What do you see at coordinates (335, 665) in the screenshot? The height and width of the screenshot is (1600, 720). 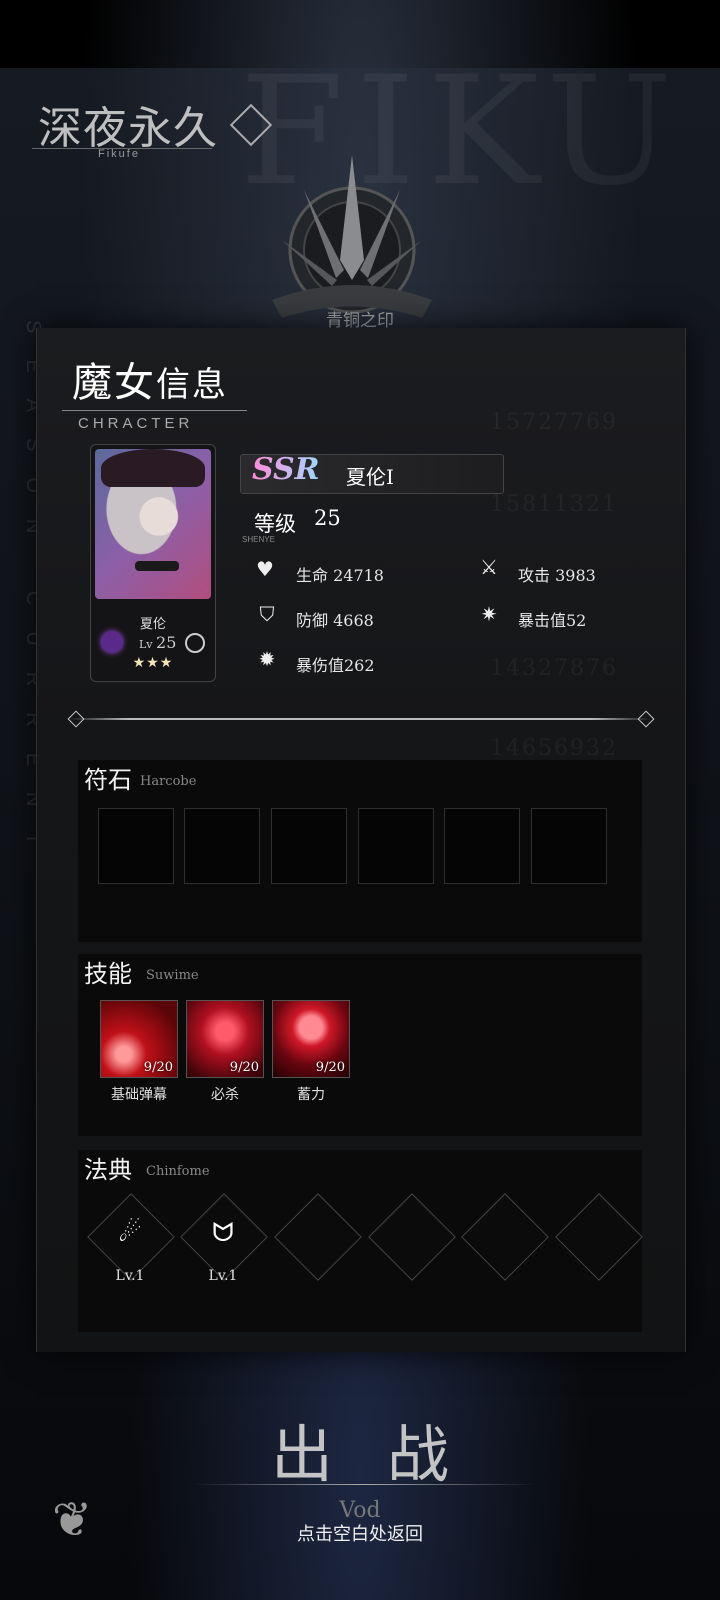 I see `stat-crit-damage: 暴伤值262` at bounding box center [335, 665].